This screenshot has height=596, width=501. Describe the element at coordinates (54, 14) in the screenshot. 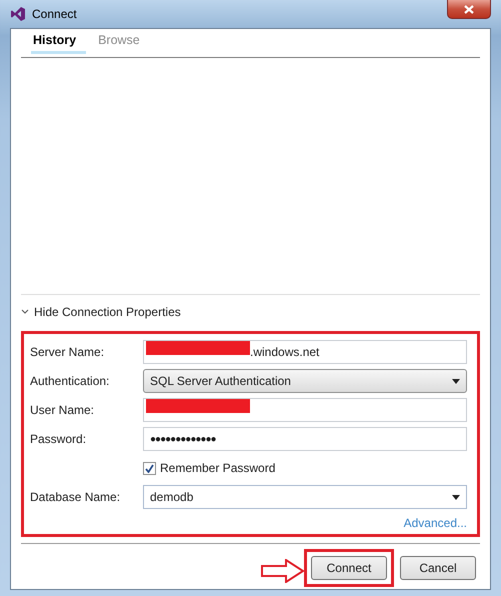

I see `window-title: Connect` at that location.